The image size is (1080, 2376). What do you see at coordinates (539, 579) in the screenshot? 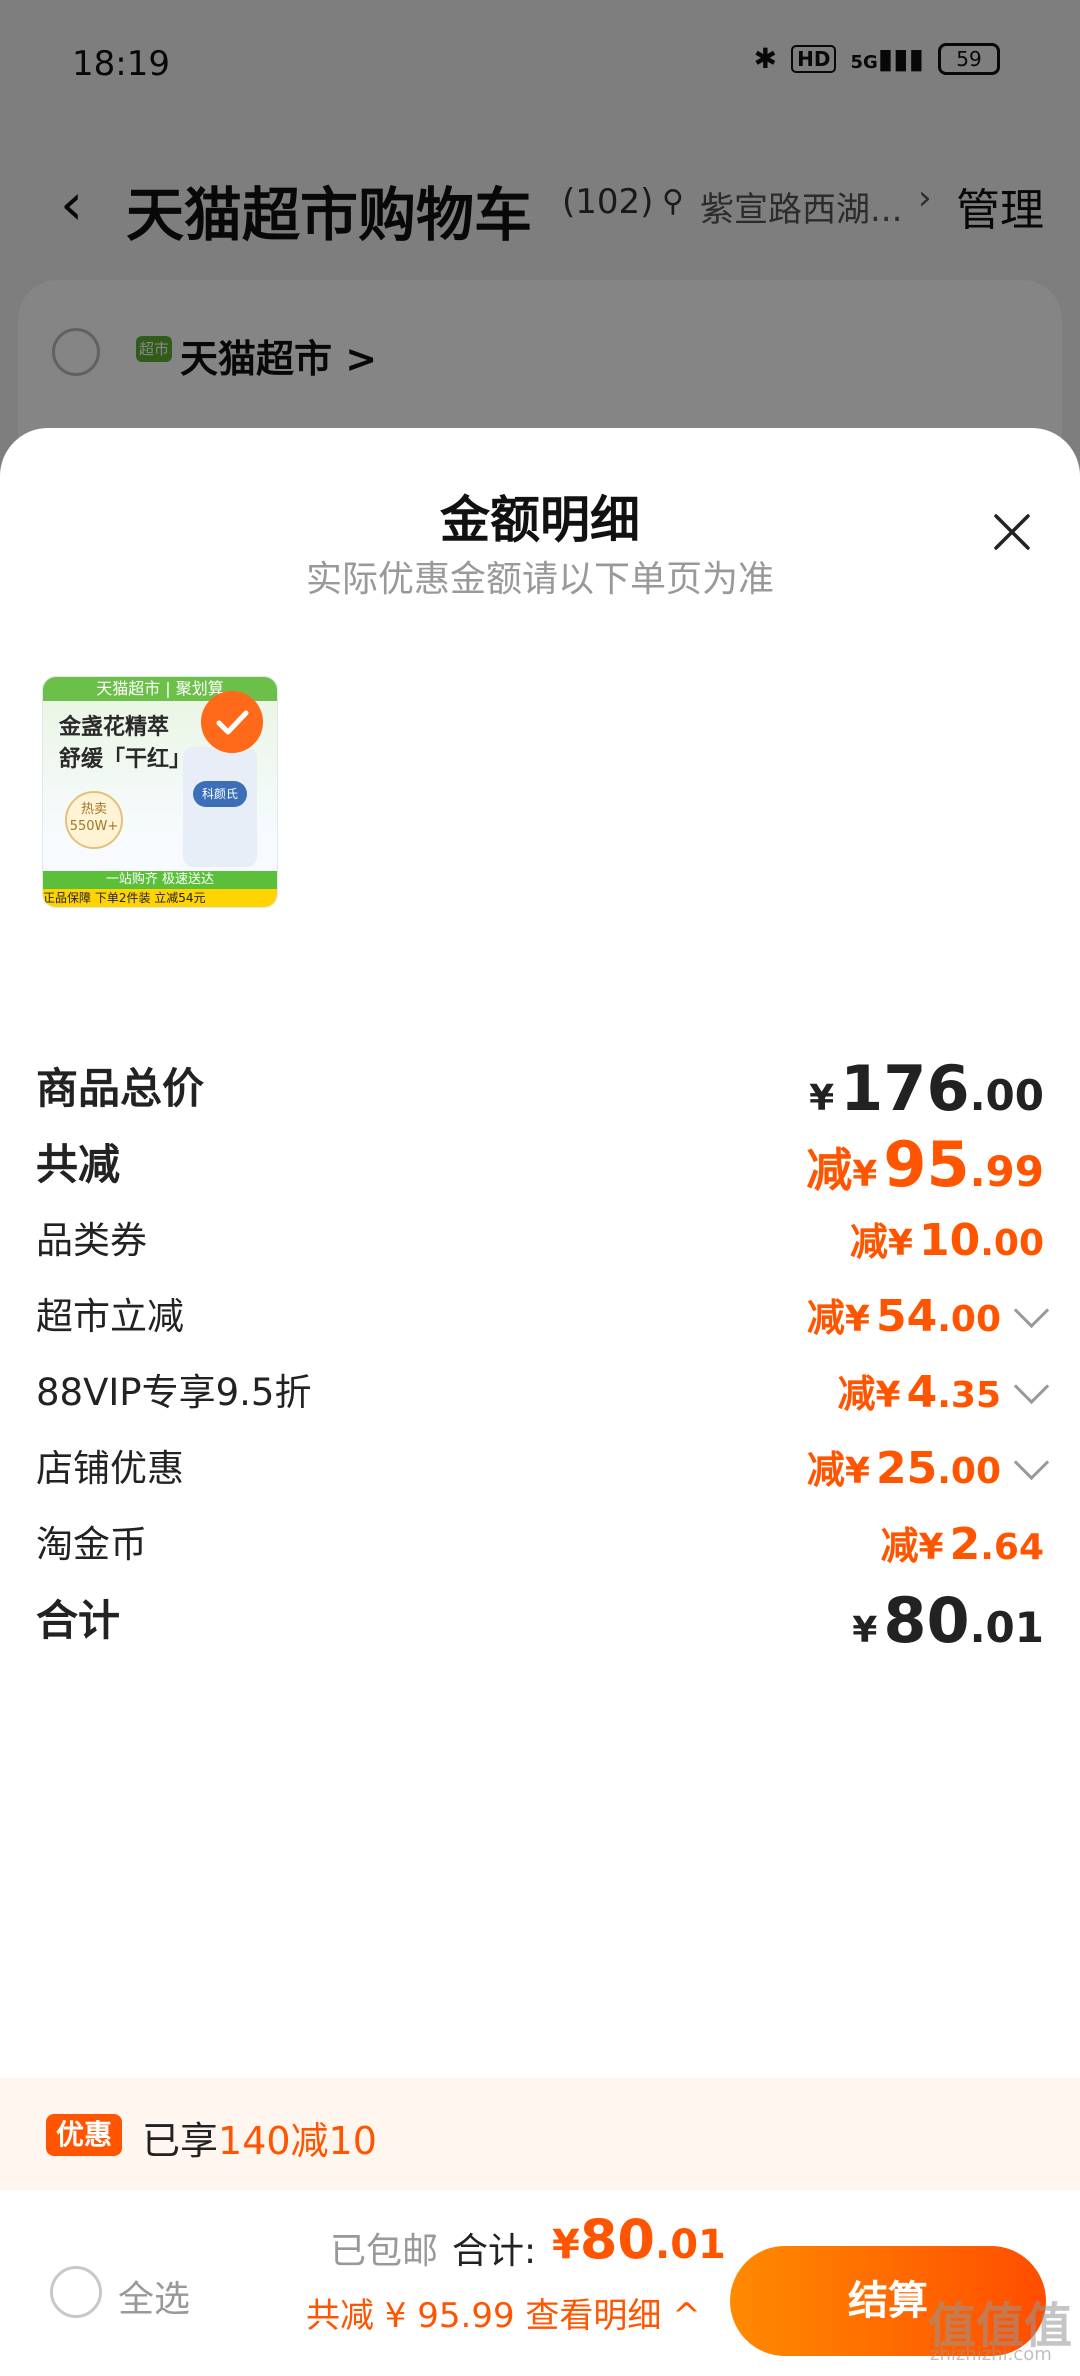
I see `sheet-subtitle: 实际优惠金额请以下单页为准` at bounding box center [539, 579].